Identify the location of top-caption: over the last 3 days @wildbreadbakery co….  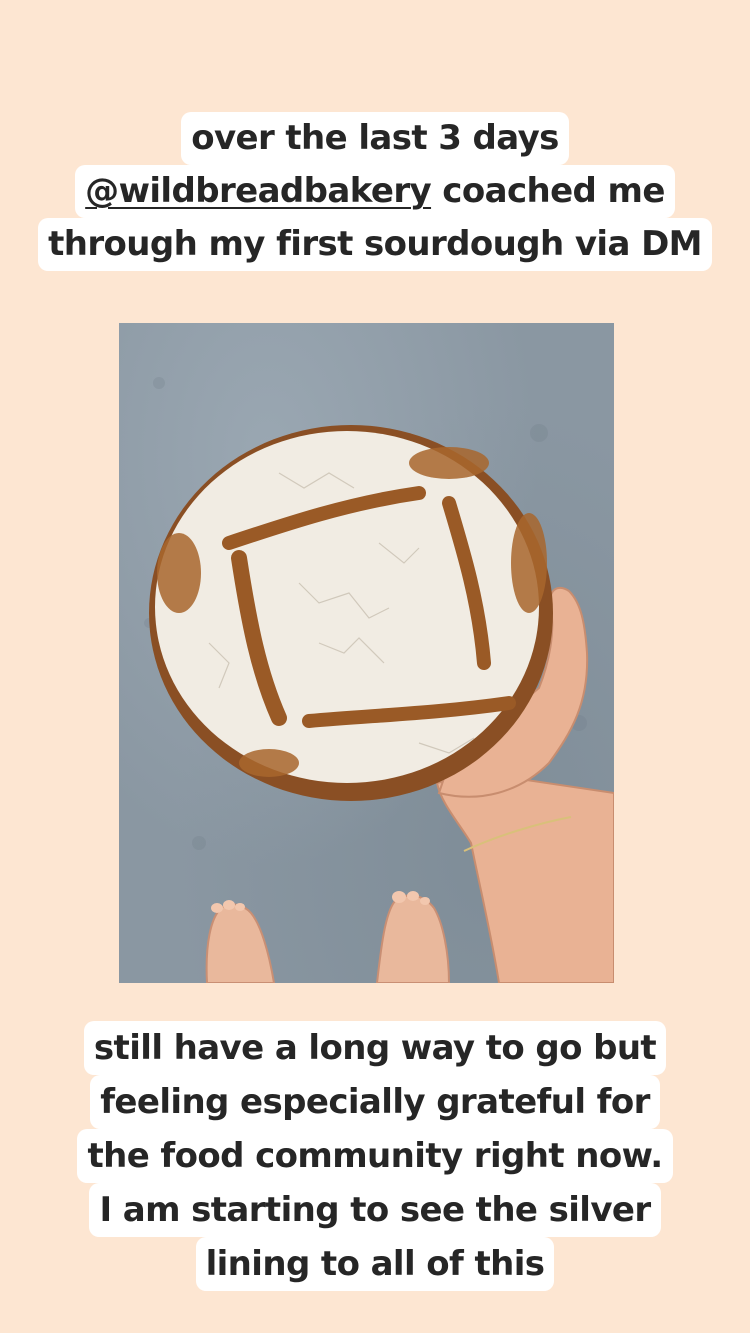
(375, 191).